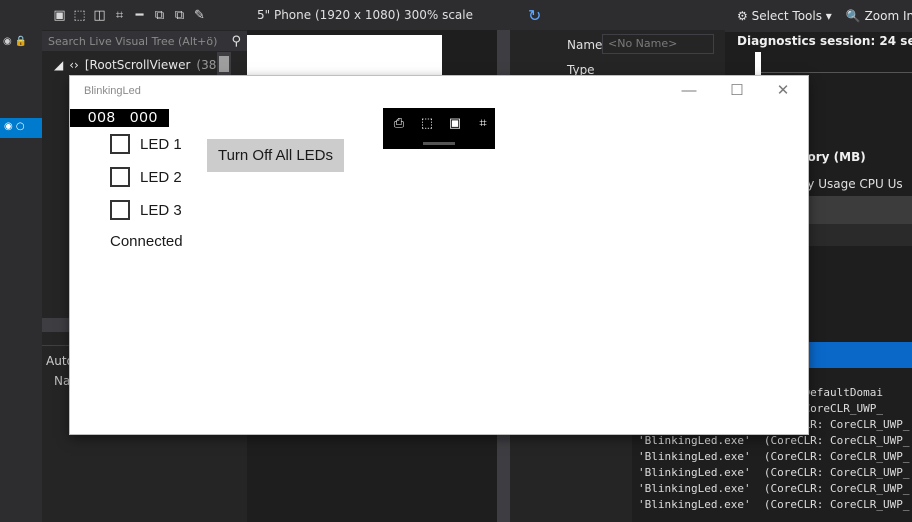  What do you see at coordinates (365, 15) in the screenshot?
I see `device-label: 5" Phone (1920 x 1080) 300% scale` at bounding box center [365, 15].